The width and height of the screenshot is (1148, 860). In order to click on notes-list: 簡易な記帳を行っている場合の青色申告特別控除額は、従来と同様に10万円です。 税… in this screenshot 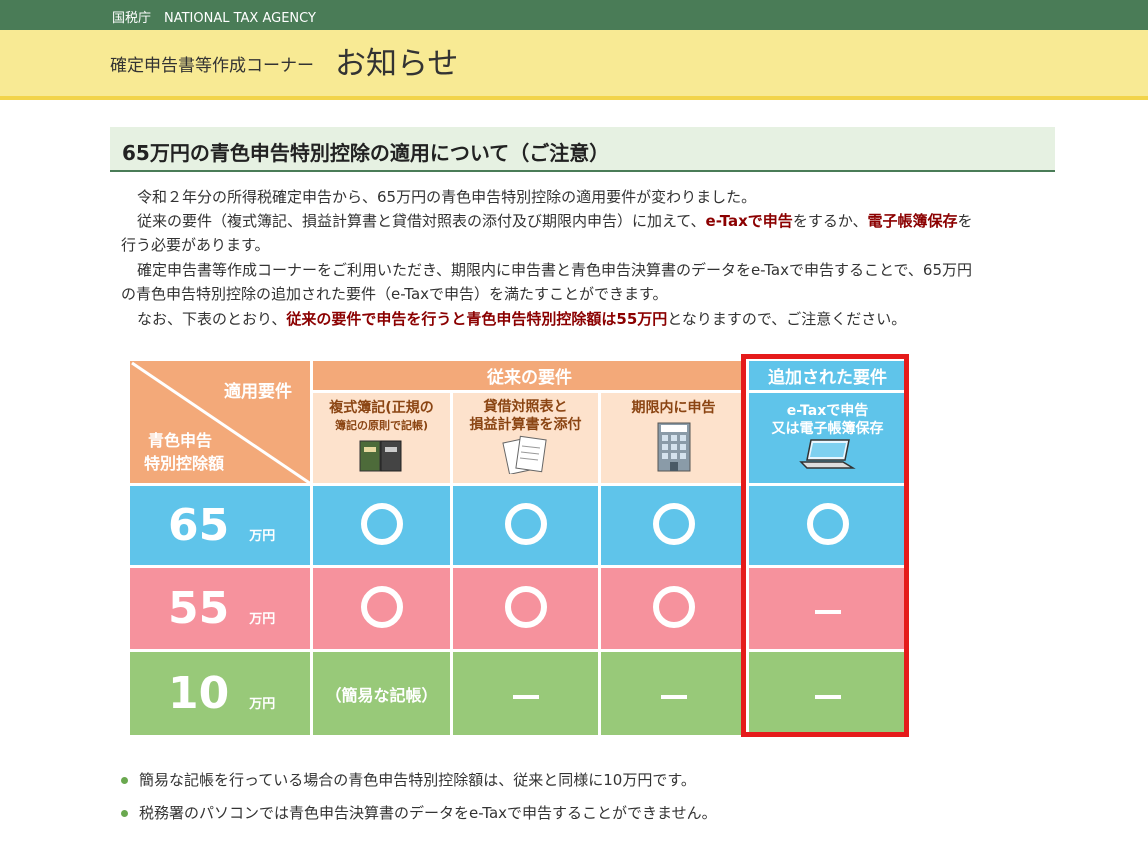, I will do `click(419, 803)`.